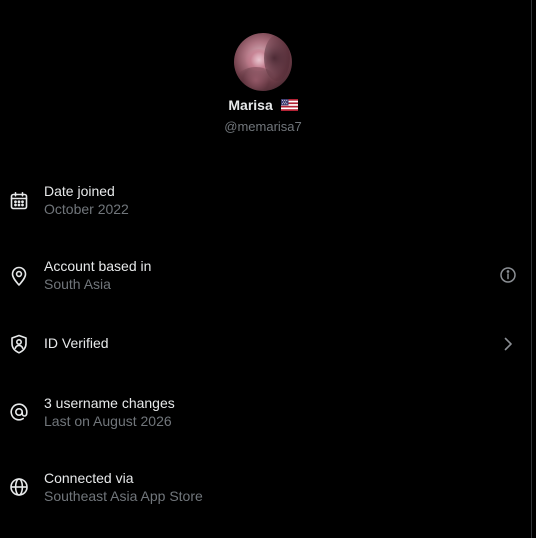 Image resolution: width=536 pixels, height=538 pixels. Describe the element at coordinates (19, 344) in the screenshot. I see `shield-user-icon` at that location.